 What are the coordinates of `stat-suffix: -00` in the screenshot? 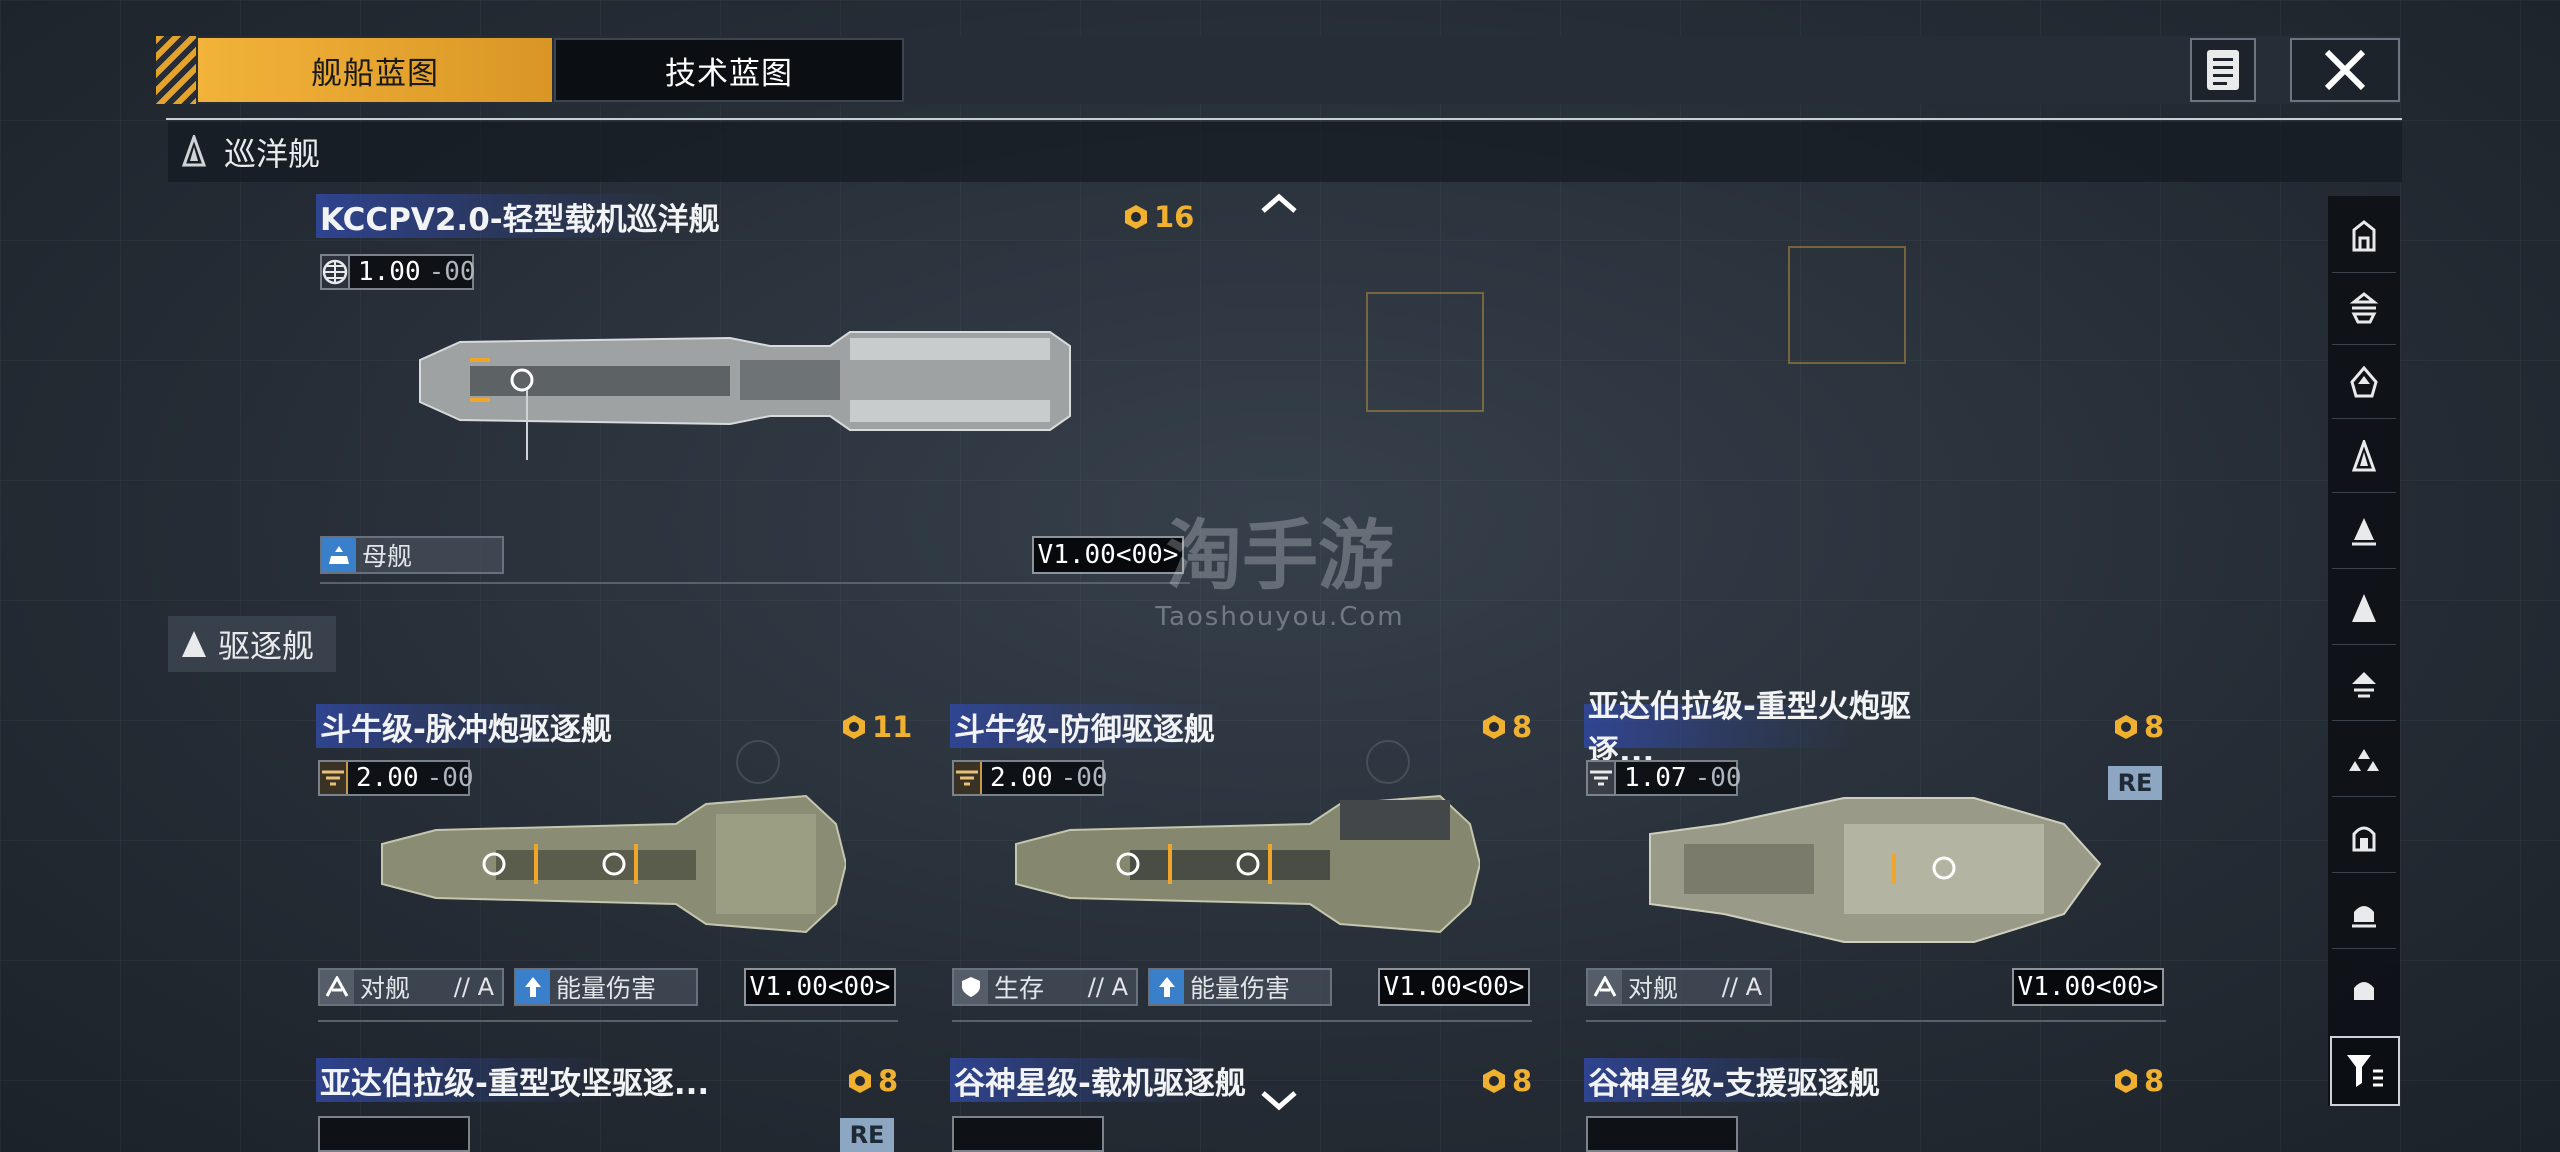 It's located at (452, 272).